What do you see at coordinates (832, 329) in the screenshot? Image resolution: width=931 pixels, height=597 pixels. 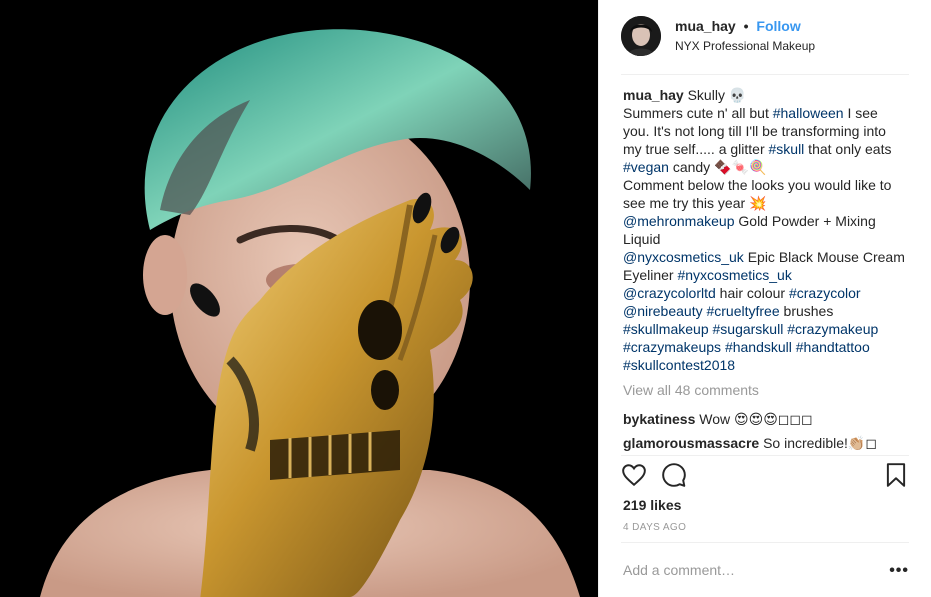 I see `caption-link: #crazymakeup` at bounding box center [832, 329].